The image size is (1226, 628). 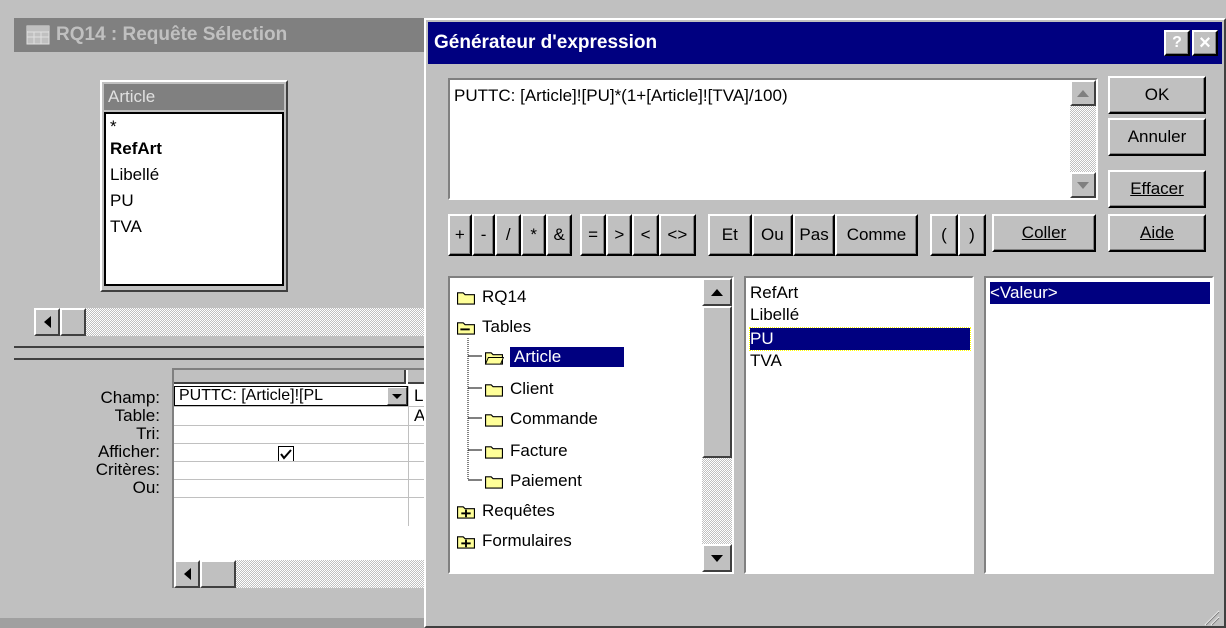 I want to click on operator-minus-button: -, so click(x=483, y=235).